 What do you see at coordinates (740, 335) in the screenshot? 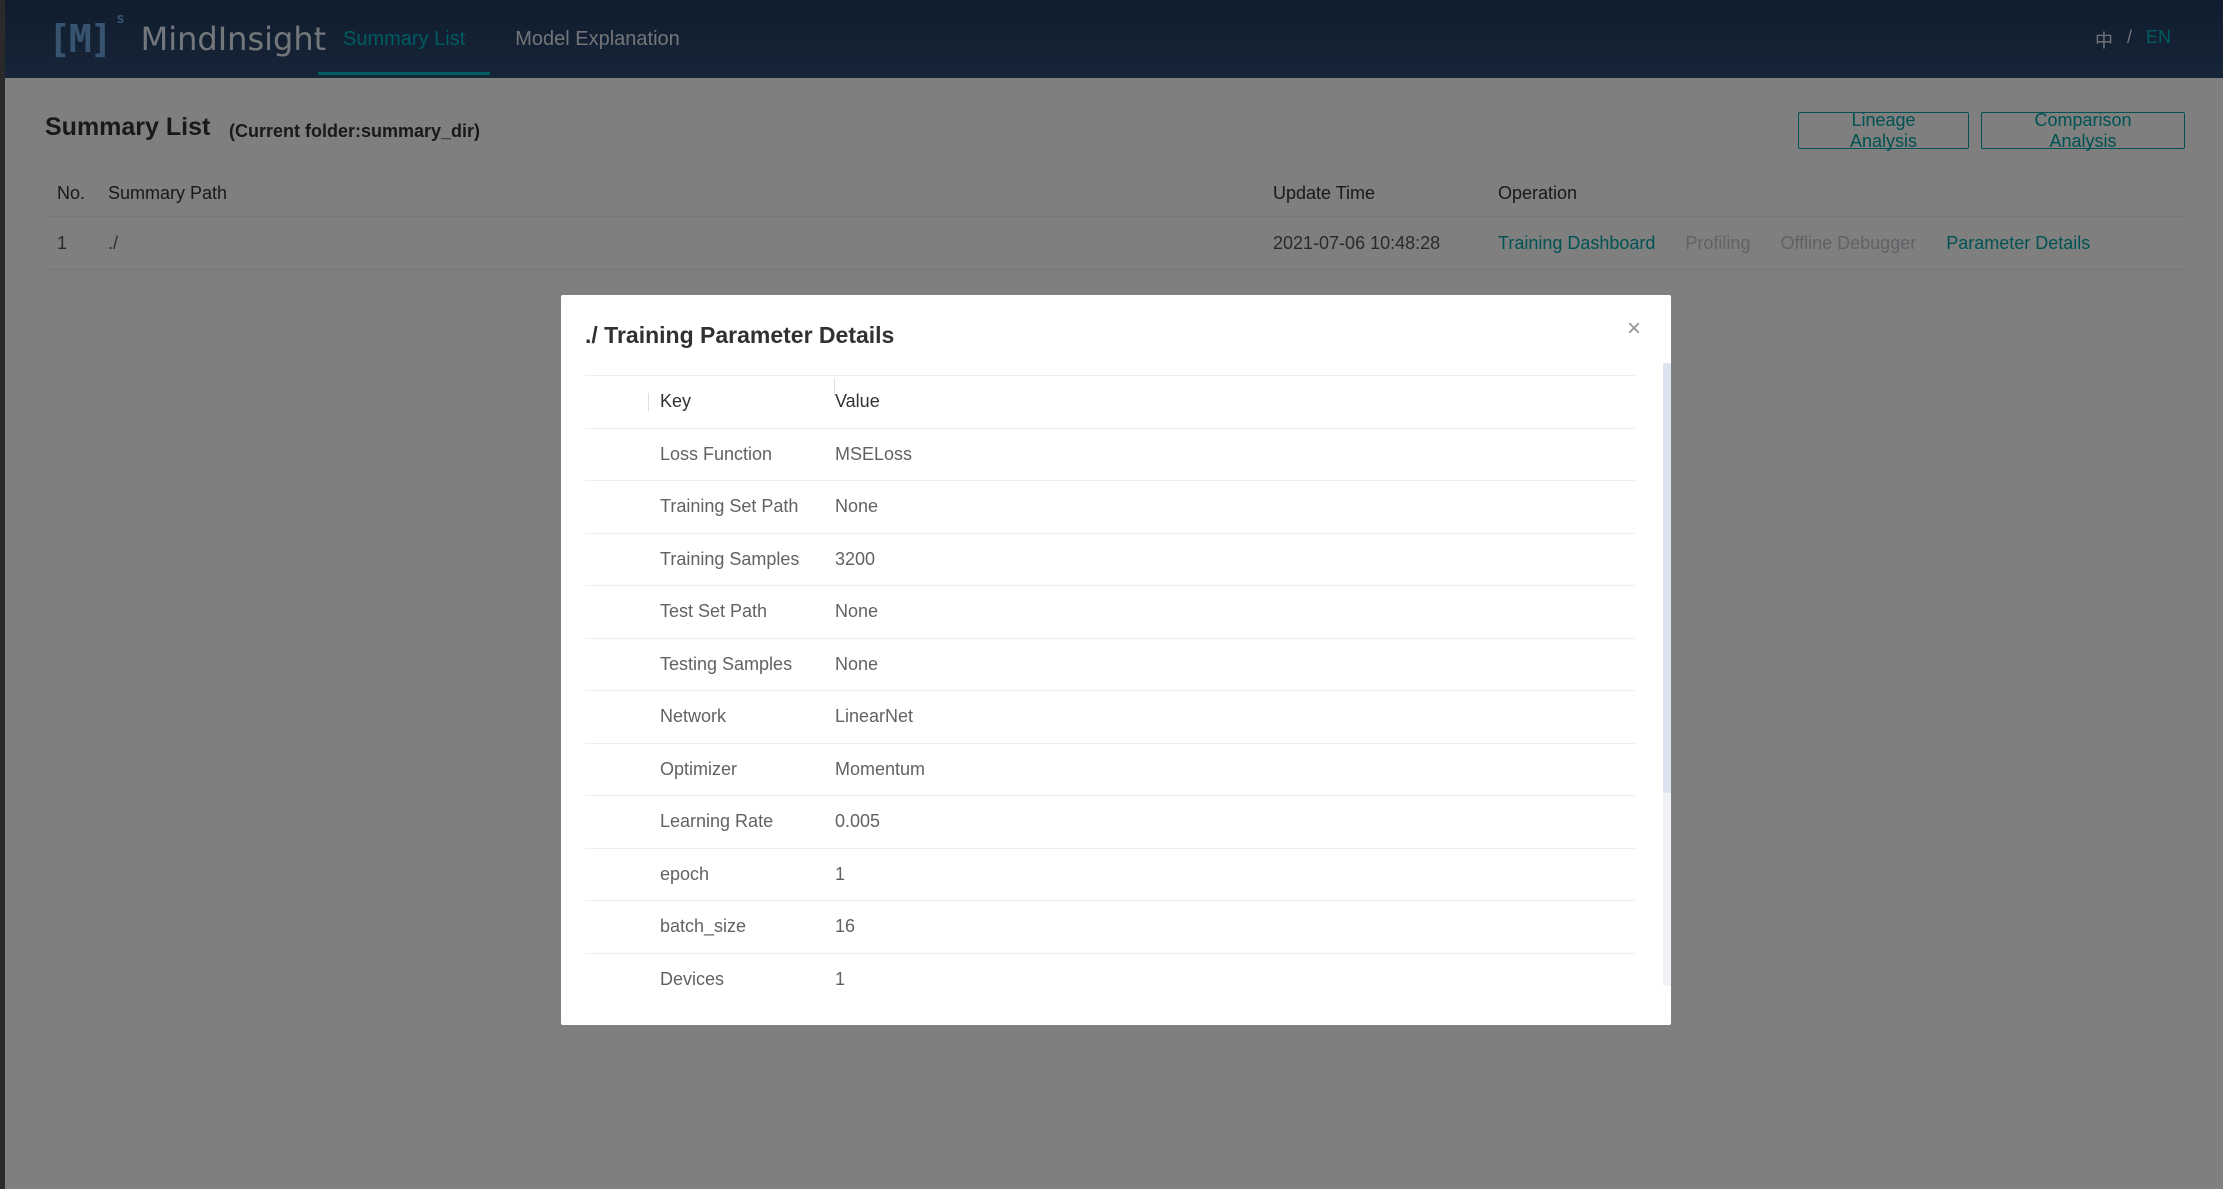
I see `dialog-title: ./ Training Parameter Details` at bounding box center [740, 335].